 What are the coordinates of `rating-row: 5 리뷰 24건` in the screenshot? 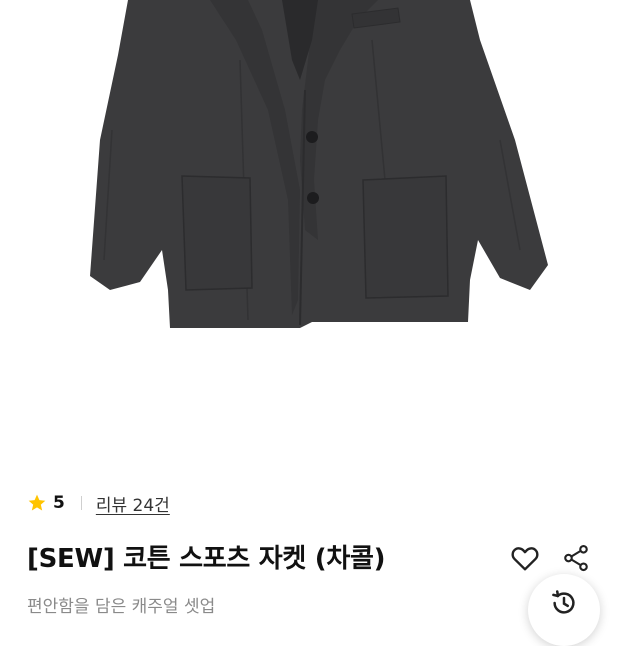 It's located at (98, 503).